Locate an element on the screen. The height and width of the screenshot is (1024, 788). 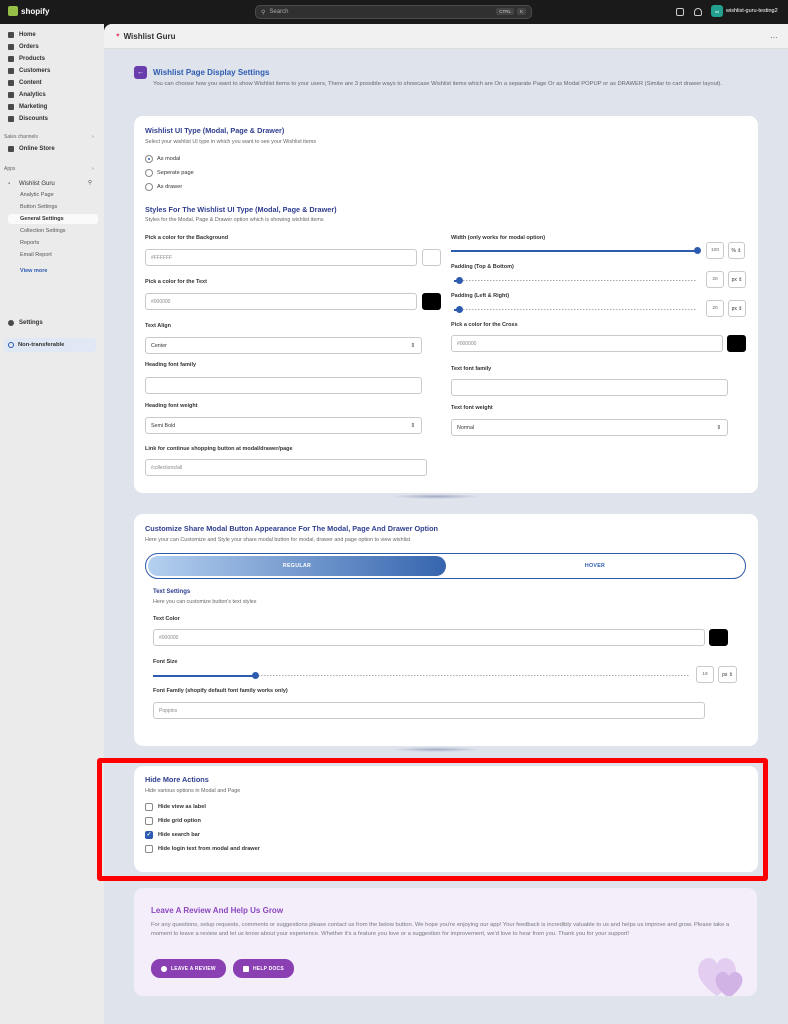
sidebar-sub-reports: Reports is located at coordinates (29, 243).